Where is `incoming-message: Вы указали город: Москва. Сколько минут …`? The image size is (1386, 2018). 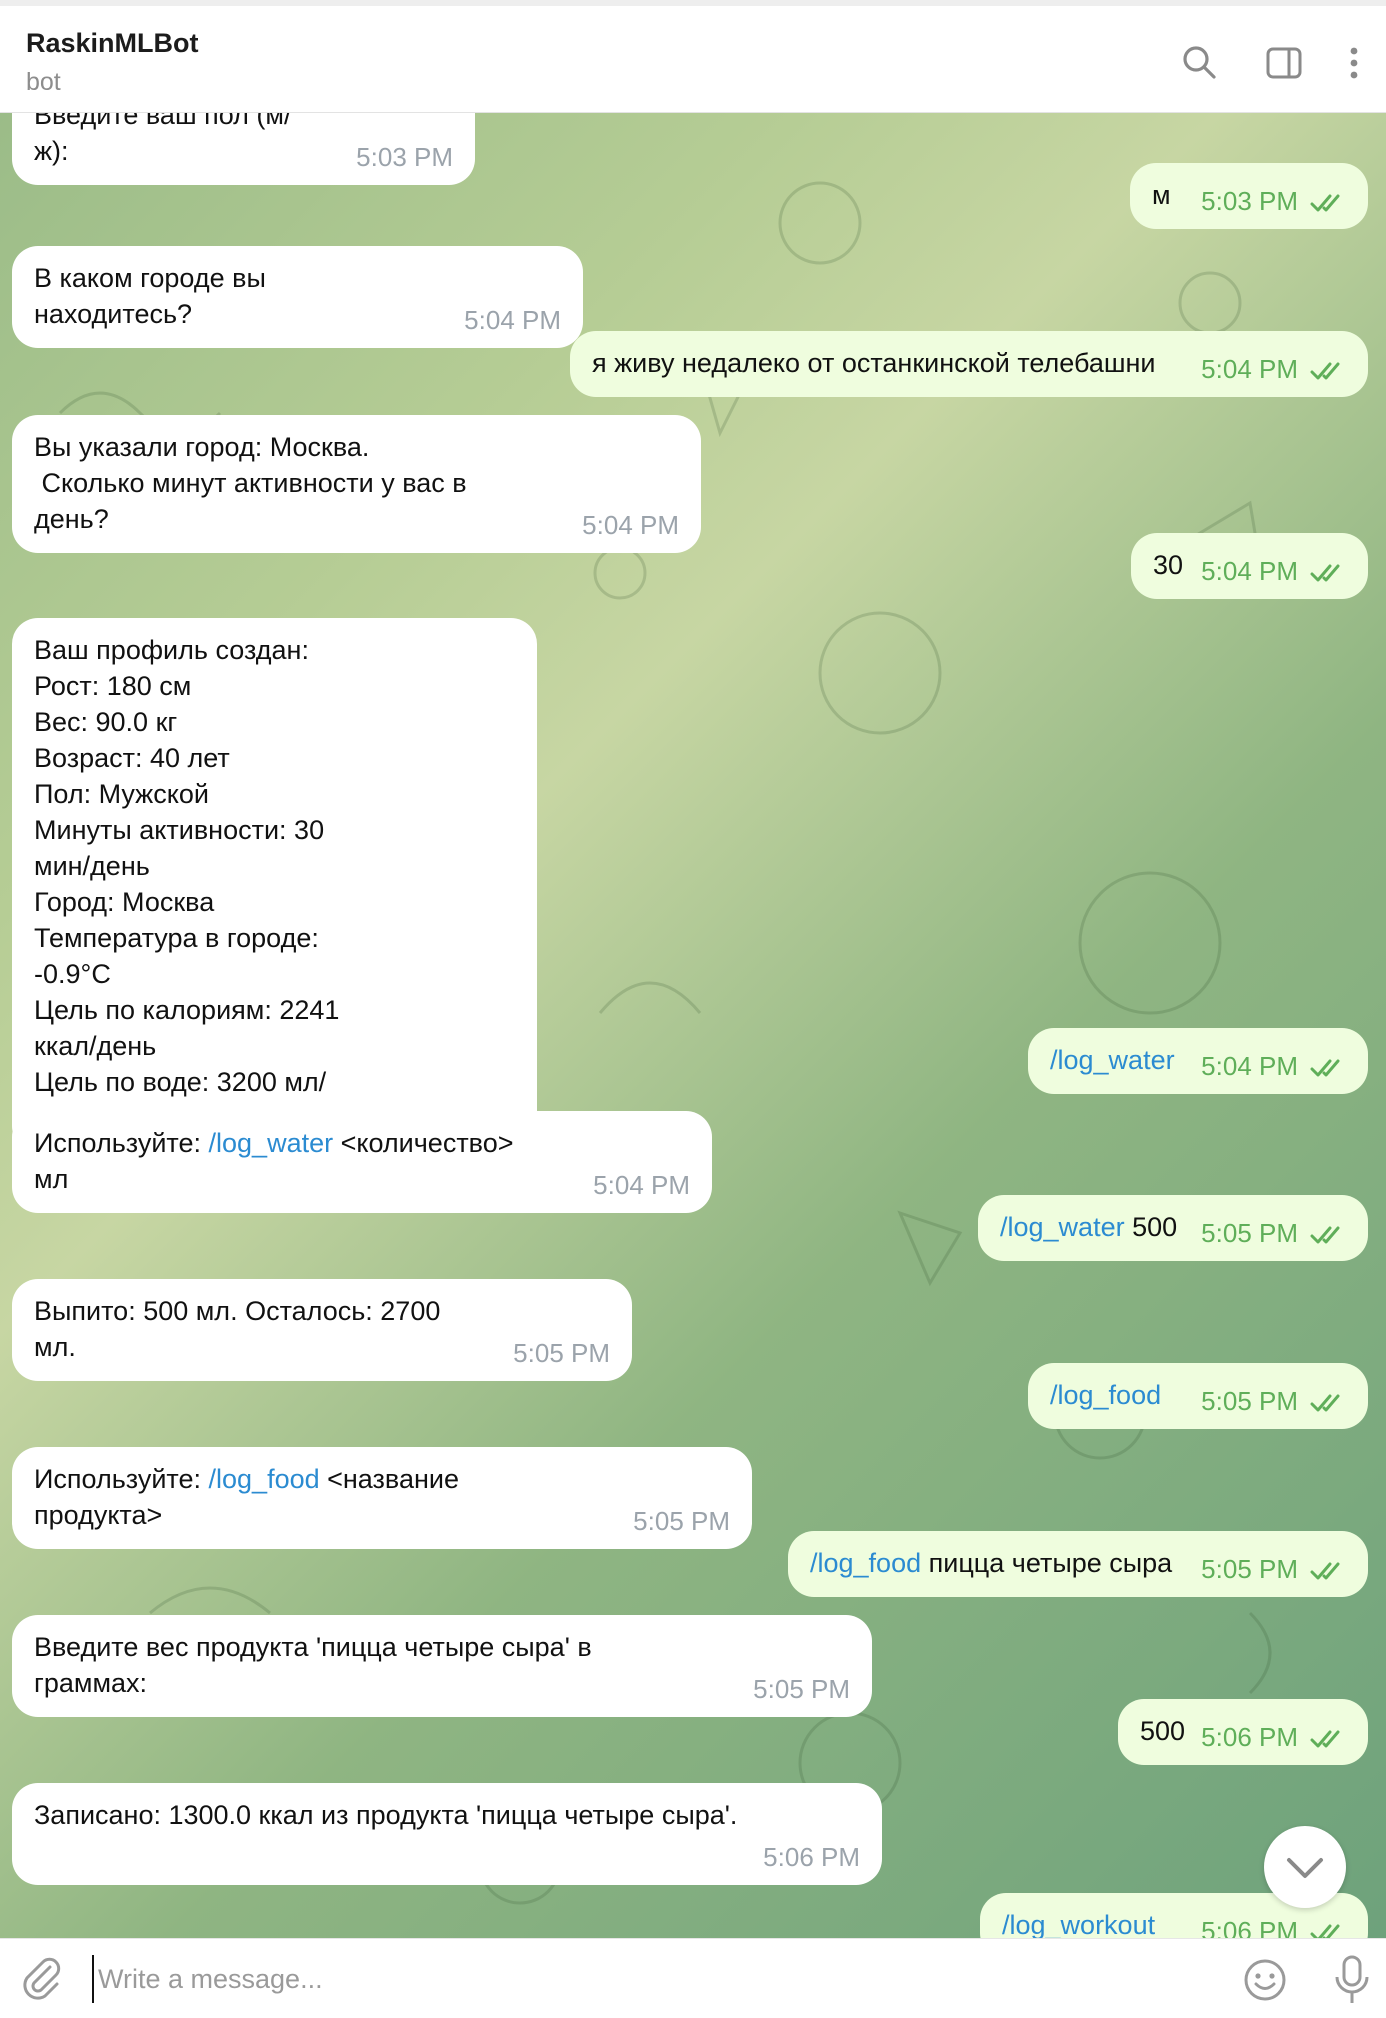
incoming-message: Вы указали город: Москва. Сколько минут … is located at coordinates (356, 484).